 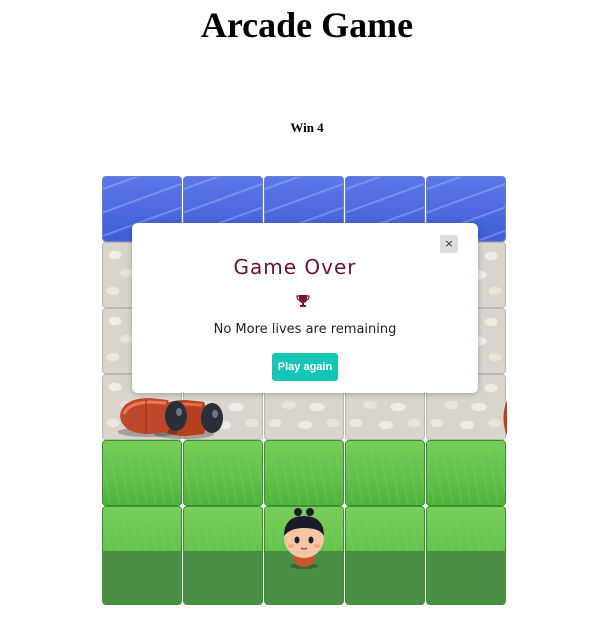 I want to click on modal-message: No More lives are remaining, so click(x=305, y=329).